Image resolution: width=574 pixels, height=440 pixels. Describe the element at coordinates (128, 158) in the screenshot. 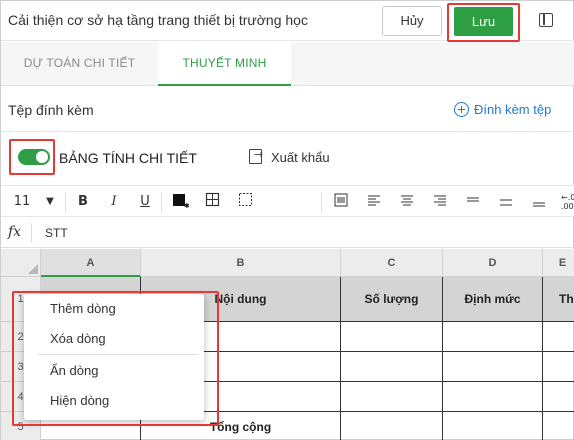

I see `sheet-toggle-label: BẢNG TÍNH CHI TIẾT` at that location.